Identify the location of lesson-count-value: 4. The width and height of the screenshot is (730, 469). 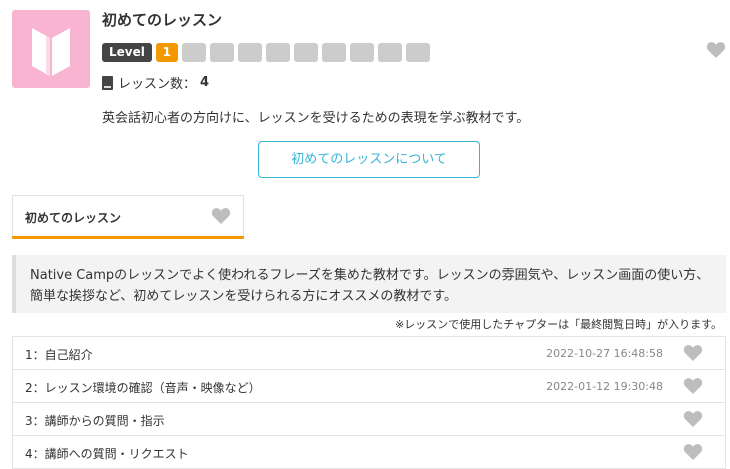
(205, 82).